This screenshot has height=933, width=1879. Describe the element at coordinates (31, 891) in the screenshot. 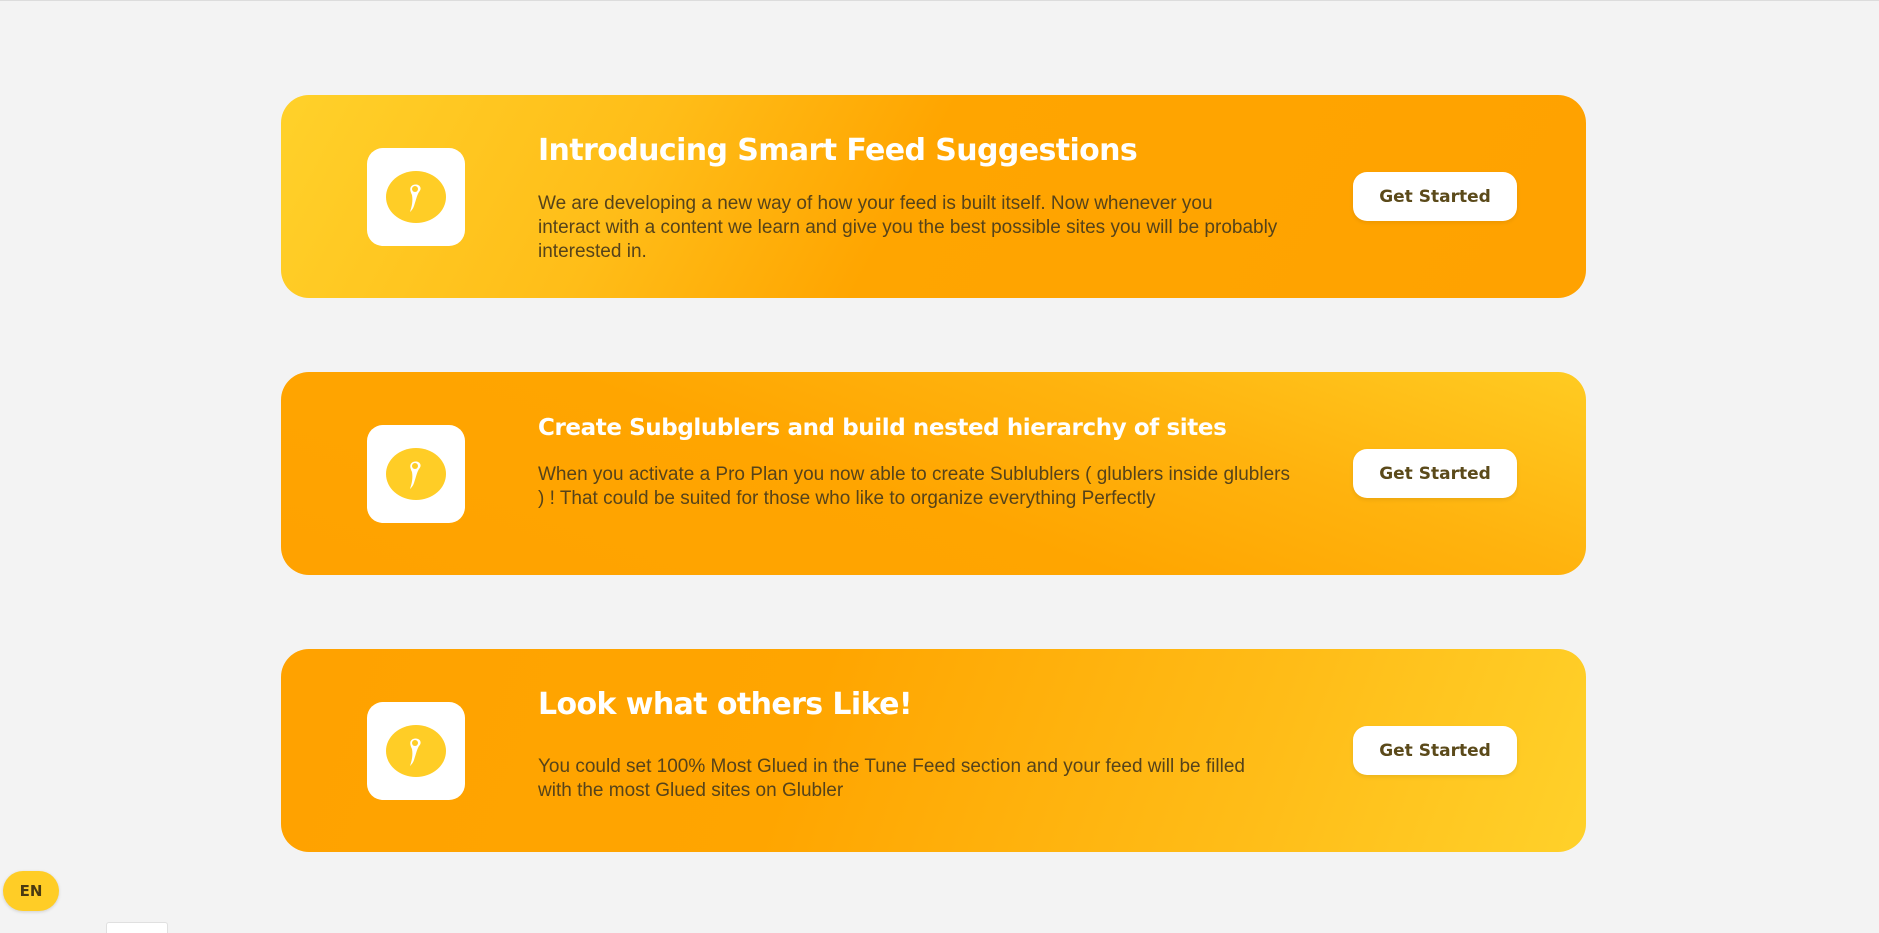

I see `language-switcher-button: EN` at that location.